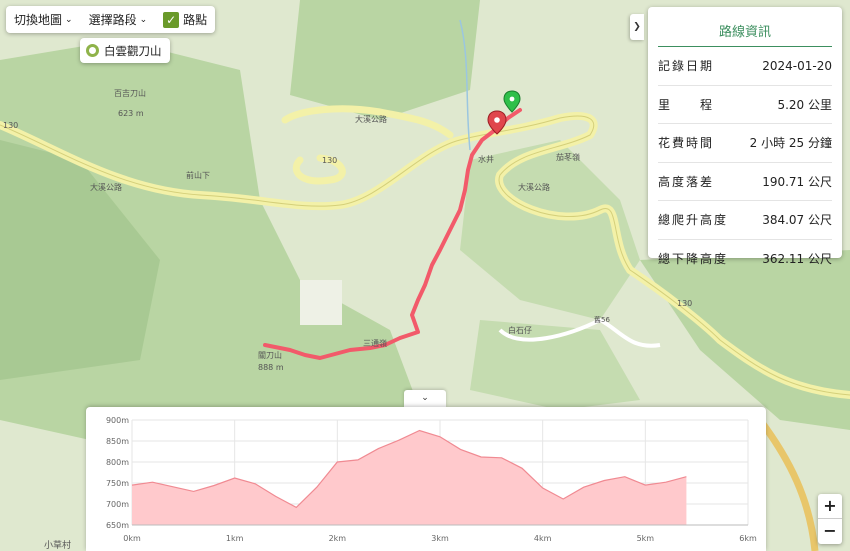 The width and height of the screenshot is (850, 551). Describe the element at coordinates (131, 113) in the screenshot. I see `peak-elevation: 623 m` at that location.